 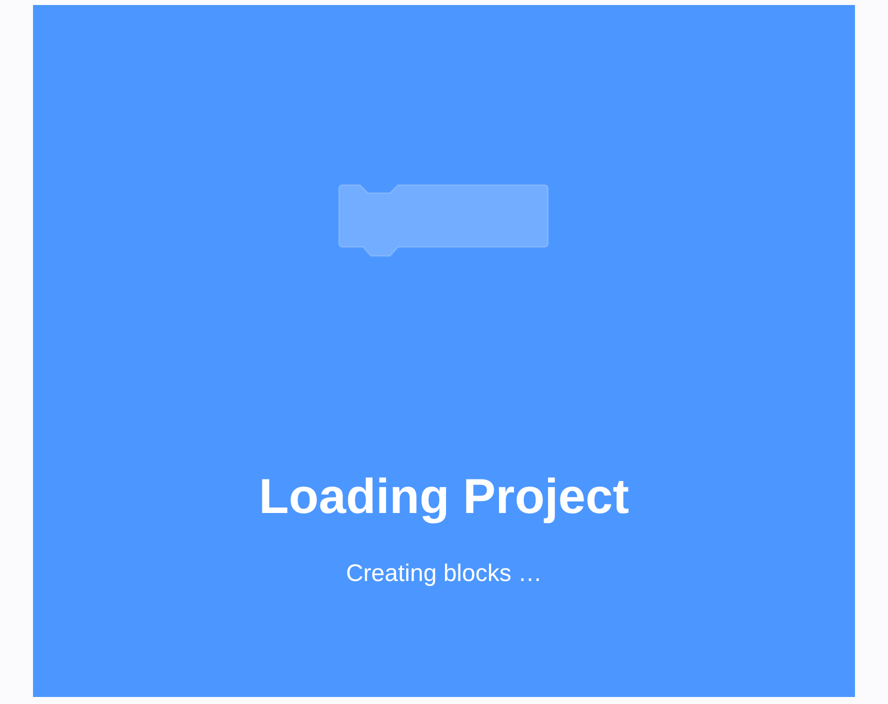 What do you see at coordinates (444, 222) in the screenshot?
I see `block-icon` at bounding box center [444, 222].